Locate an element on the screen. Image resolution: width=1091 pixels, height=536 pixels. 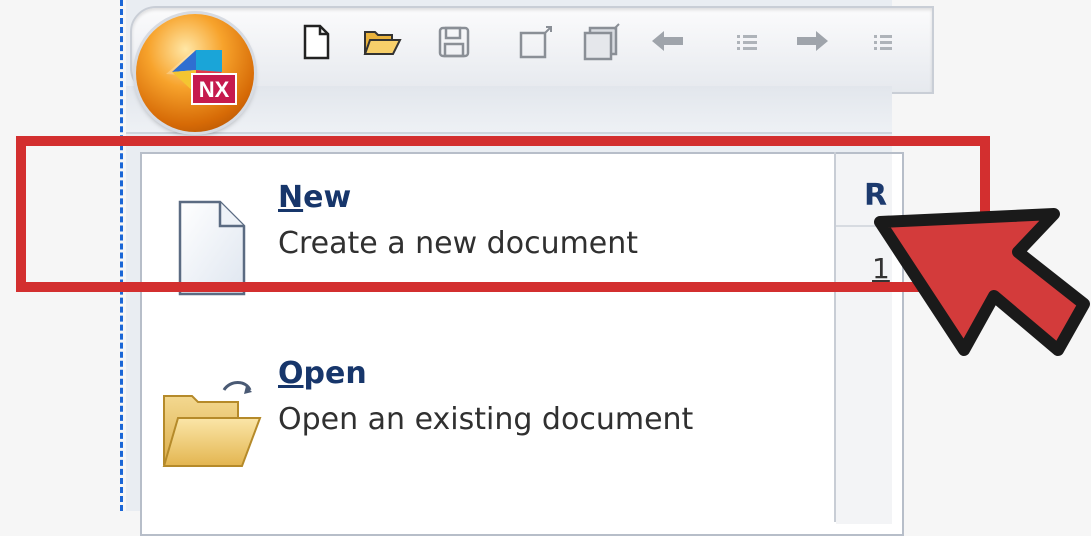
open-folder-icon is located at coordinates (382, 43).